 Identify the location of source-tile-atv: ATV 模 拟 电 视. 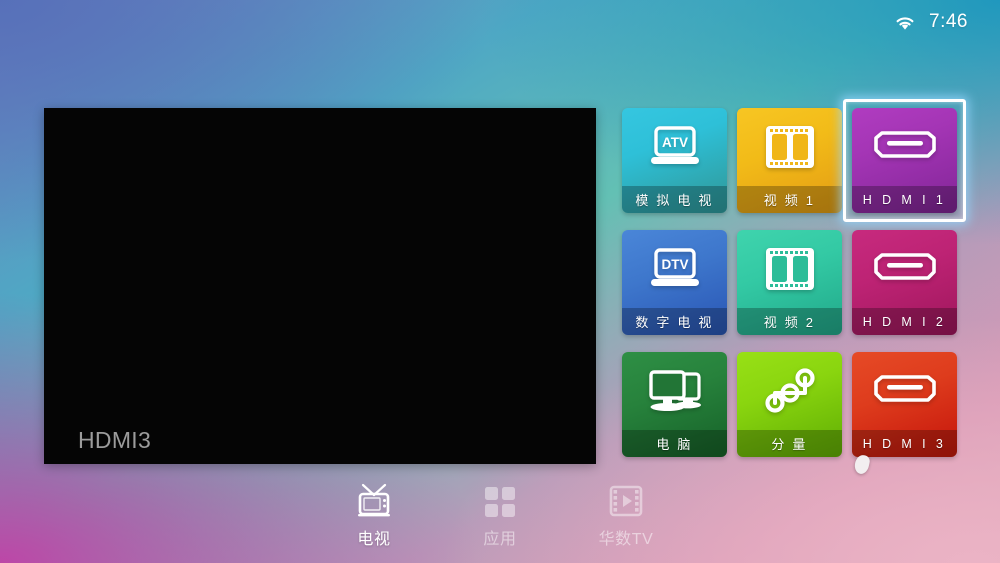
(674, 160).